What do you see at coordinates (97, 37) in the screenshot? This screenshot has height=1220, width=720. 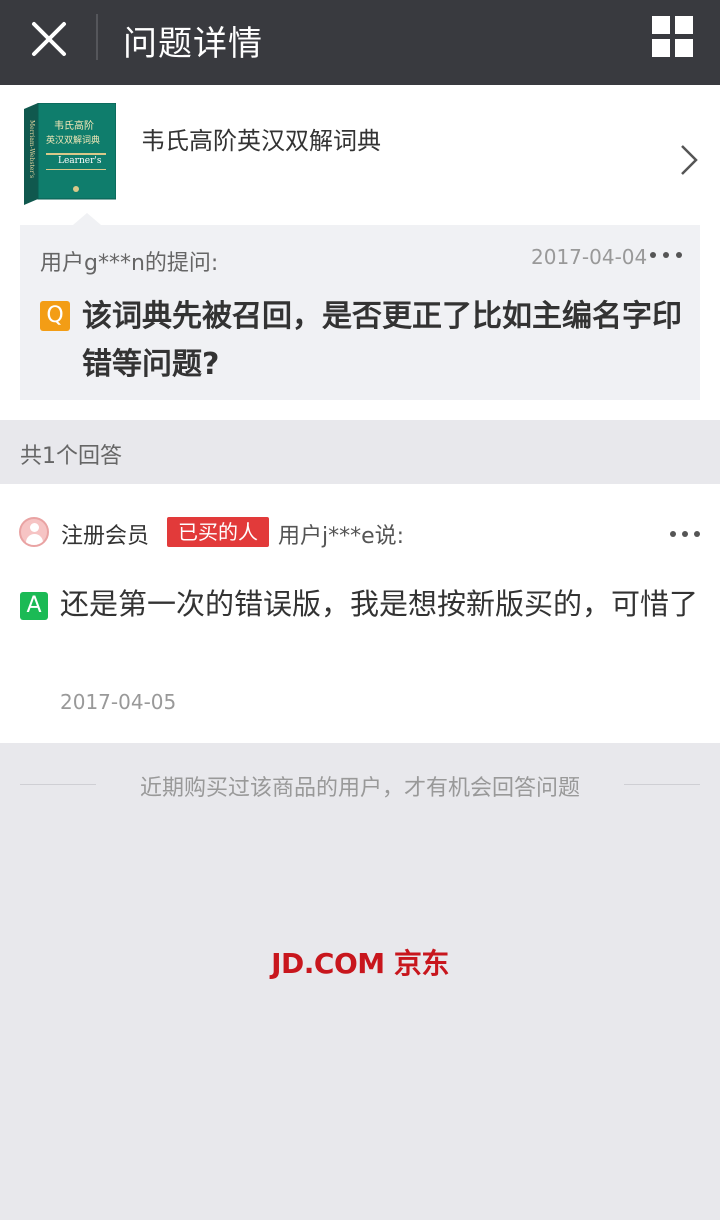 I see `topbar-divider` at bounding box center [97, 37].